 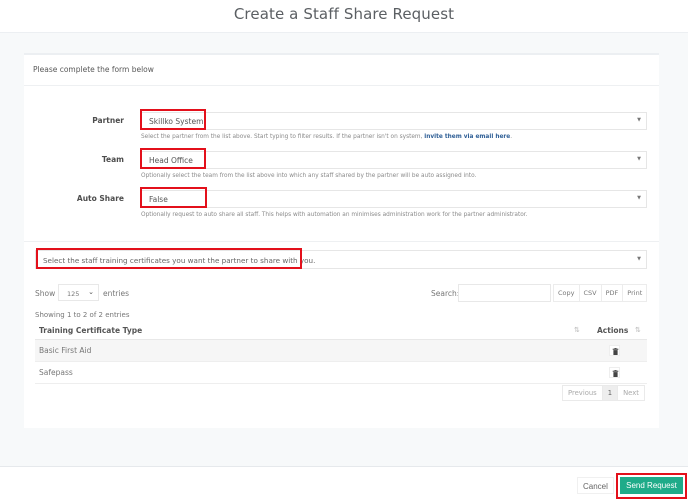 I want to click on table-row: Safepass, so click(x=341, y=373).